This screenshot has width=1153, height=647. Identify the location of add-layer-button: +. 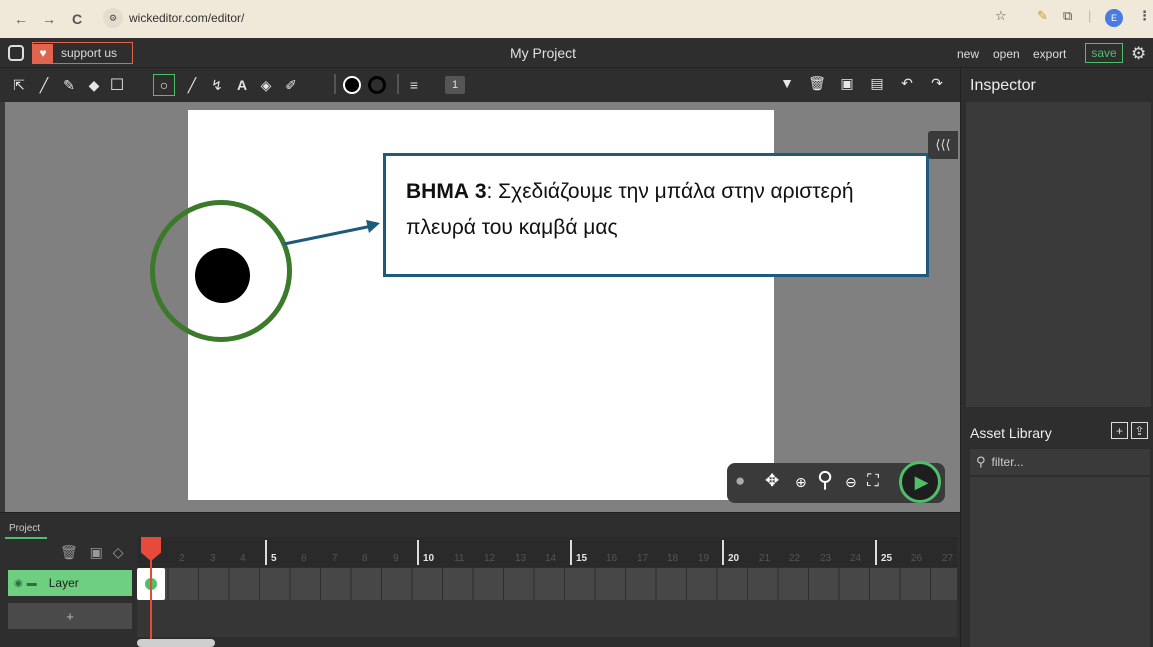
(70, 616).